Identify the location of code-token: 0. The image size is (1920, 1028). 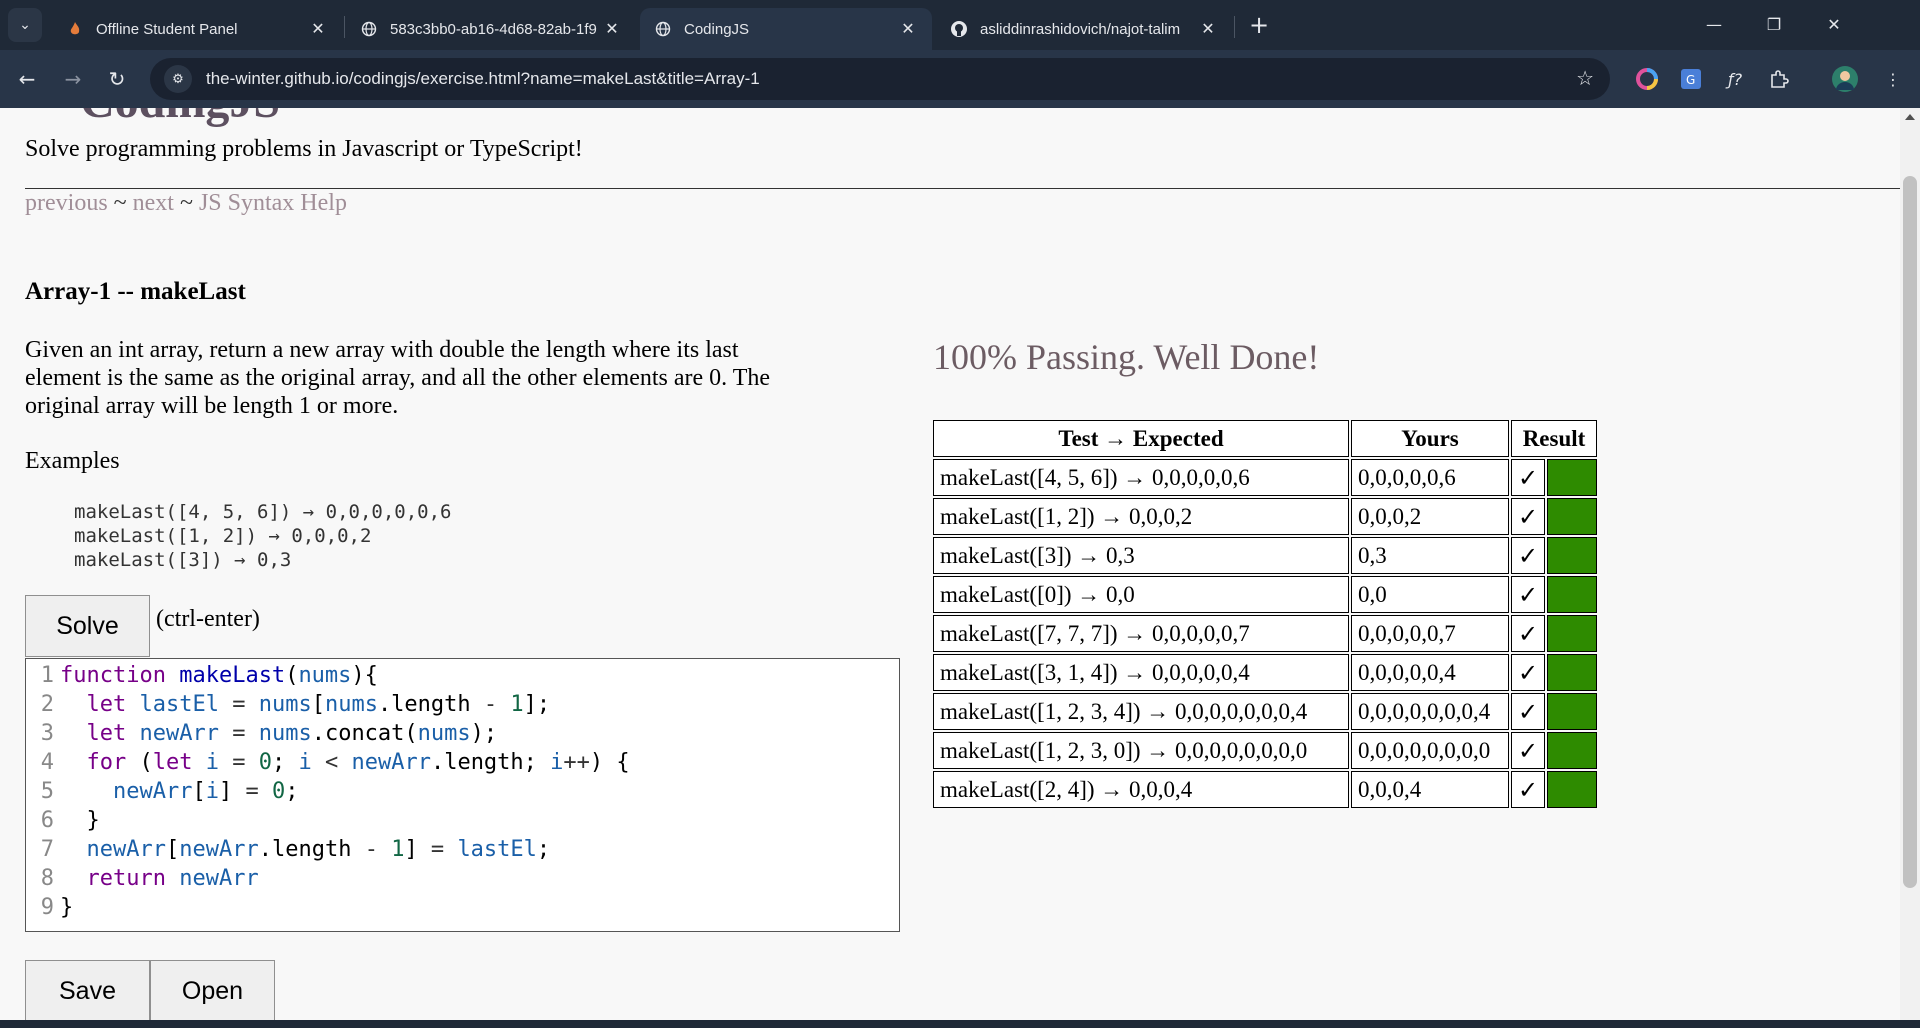
(278, 791).